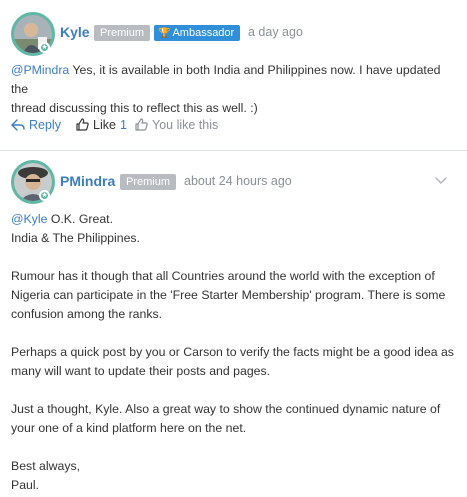 The height and width of the screenshot is (497, 467). What do you see at coordinates (18, 125) in the screenshot?
I see `reply-arrow-icon` at bounding box center [18, 125].